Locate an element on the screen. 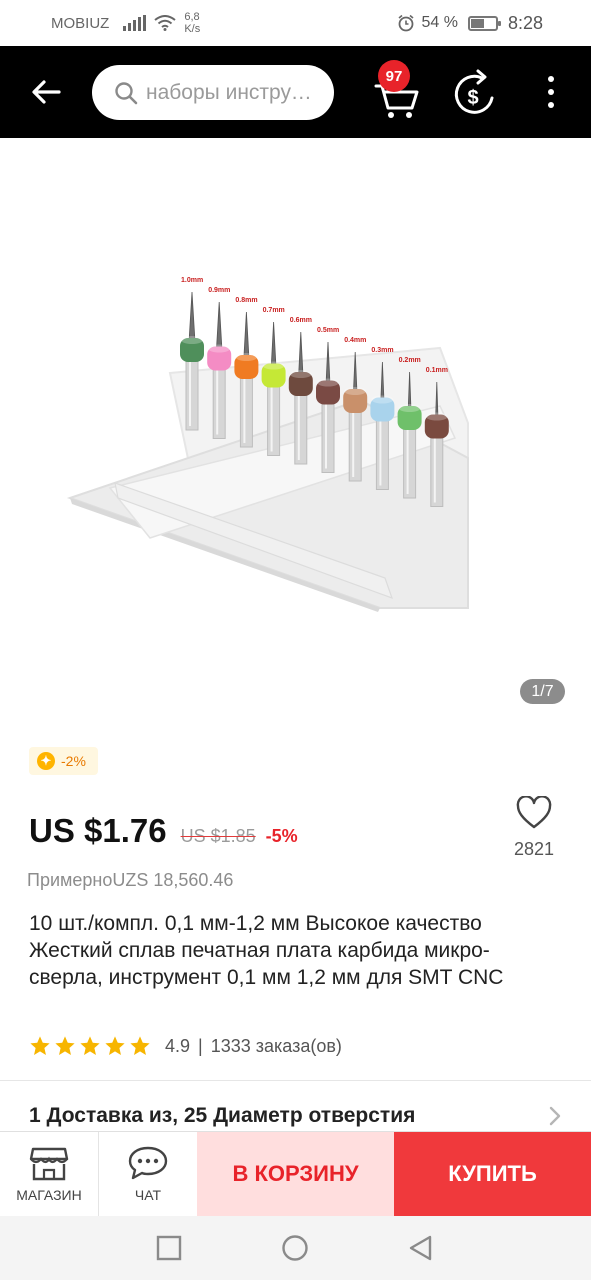  add-to-cart-button: В КОРЗИНУ is located at coordinates (295, 1174).